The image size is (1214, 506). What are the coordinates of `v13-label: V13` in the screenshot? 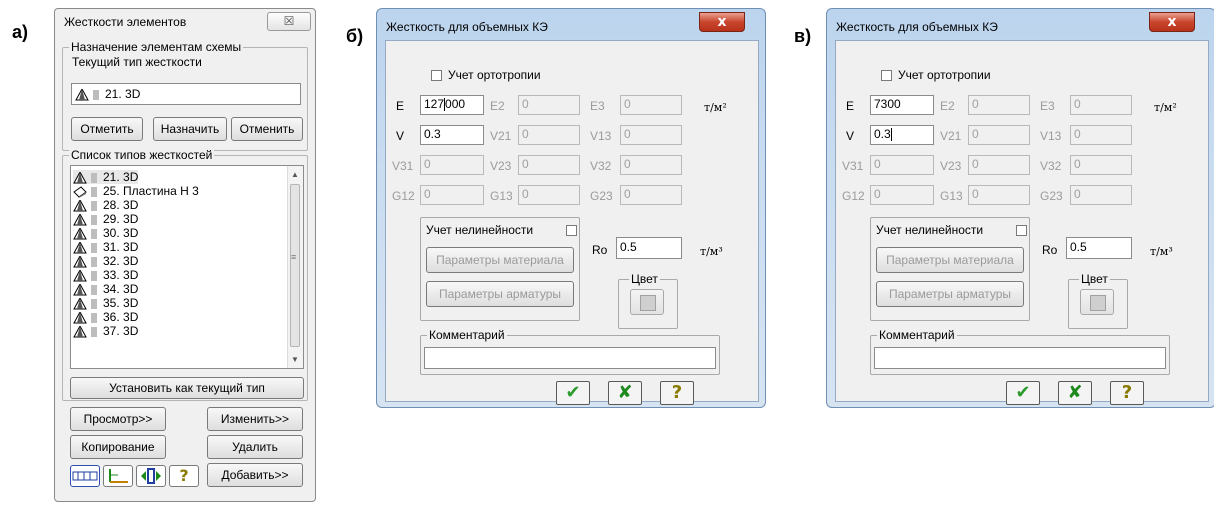 It's located at (601, 136).